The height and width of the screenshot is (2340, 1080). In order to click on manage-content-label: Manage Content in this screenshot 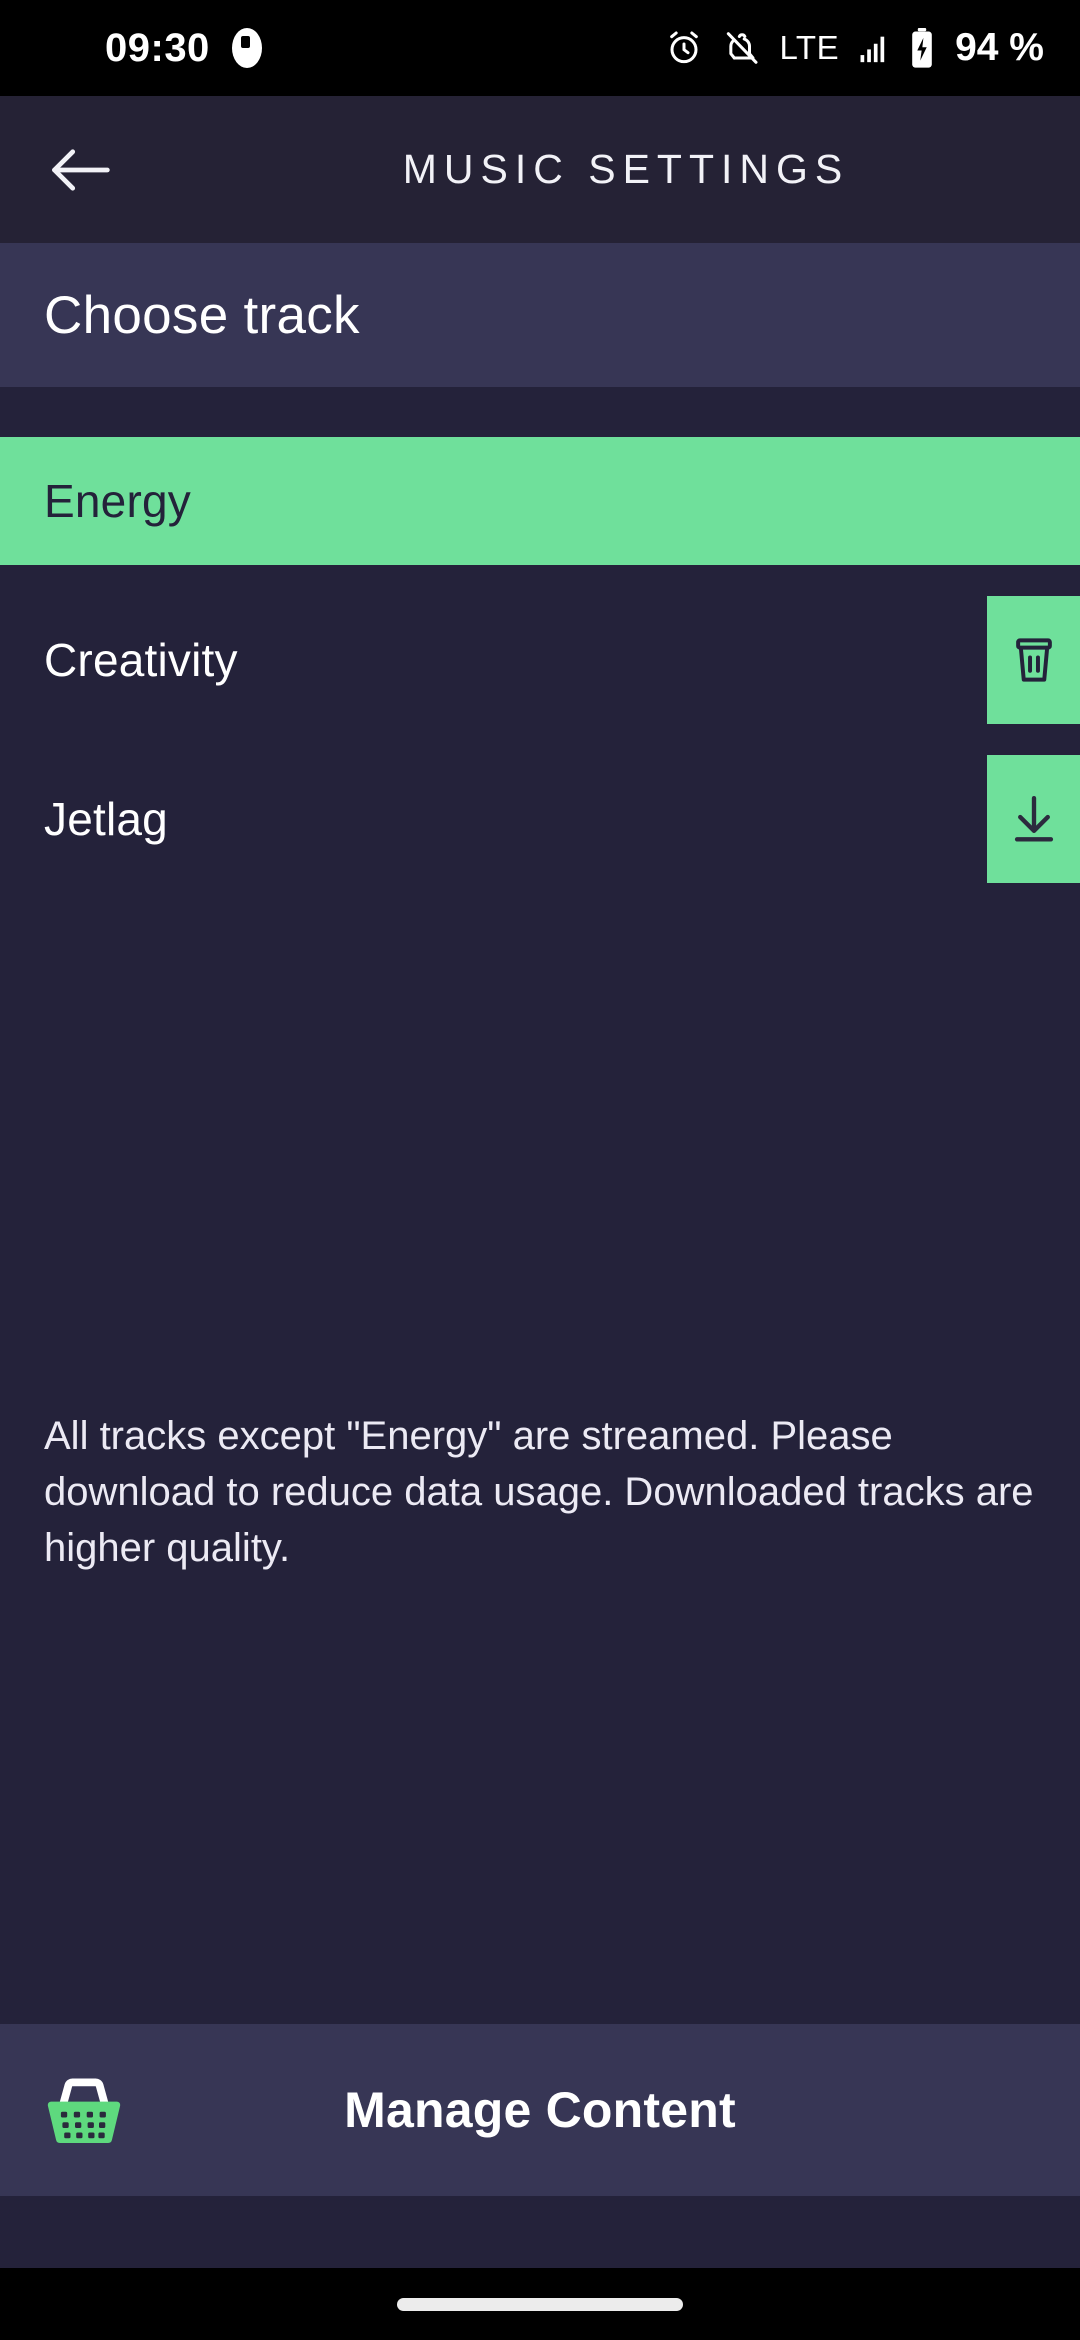, I will do `click(540, 2110)`.